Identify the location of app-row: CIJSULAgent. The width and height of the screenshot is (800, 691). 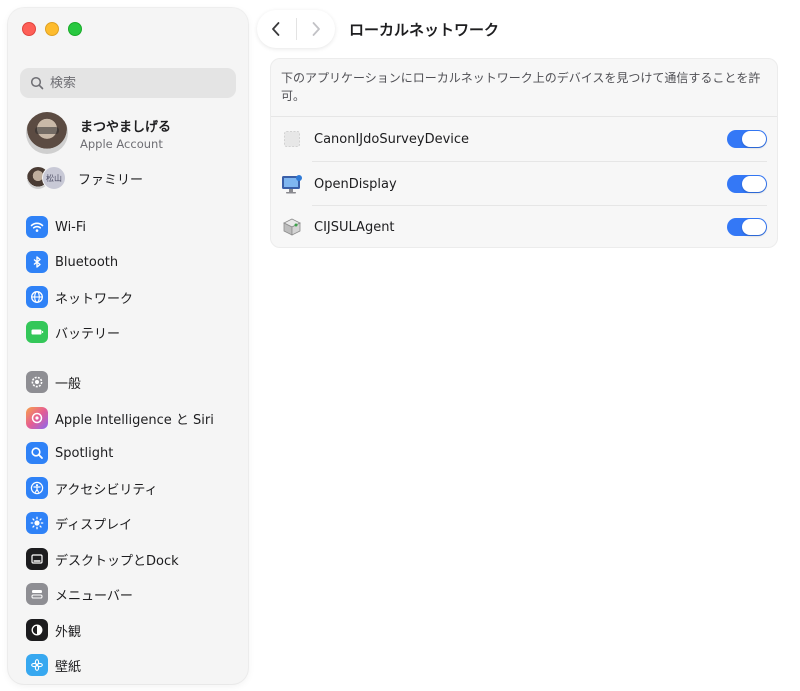
(524, 227).